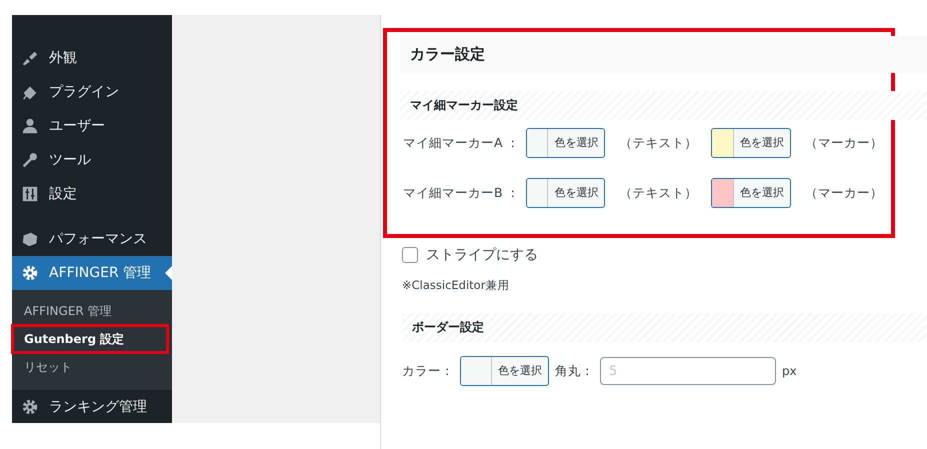 The height and width of the screenshot is (449, 927). I want to click on menu-label: ユーザー, so click(77, 126).